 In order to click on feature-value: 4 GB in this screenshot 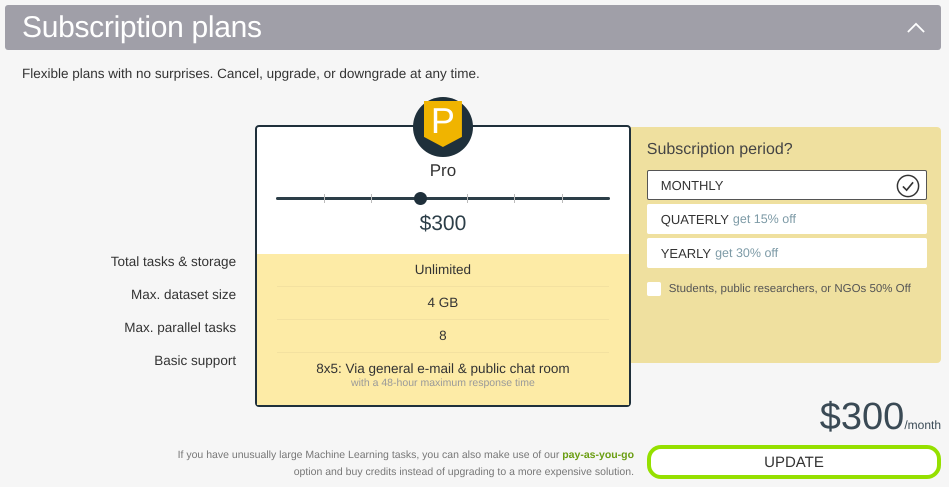, I will do `click(443, 302)`.